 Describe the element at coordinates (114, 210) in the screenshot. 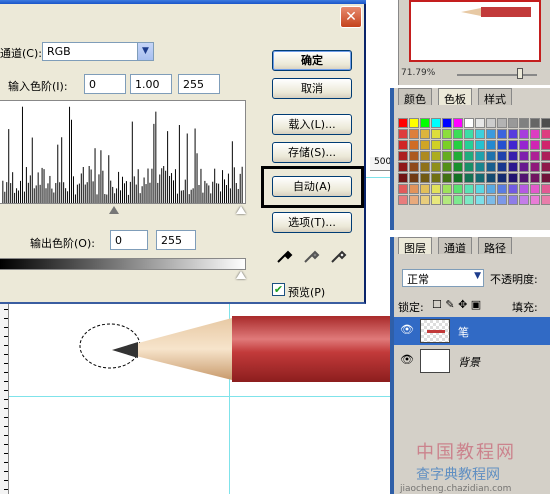

I see `input-gamma-slider` at that location.